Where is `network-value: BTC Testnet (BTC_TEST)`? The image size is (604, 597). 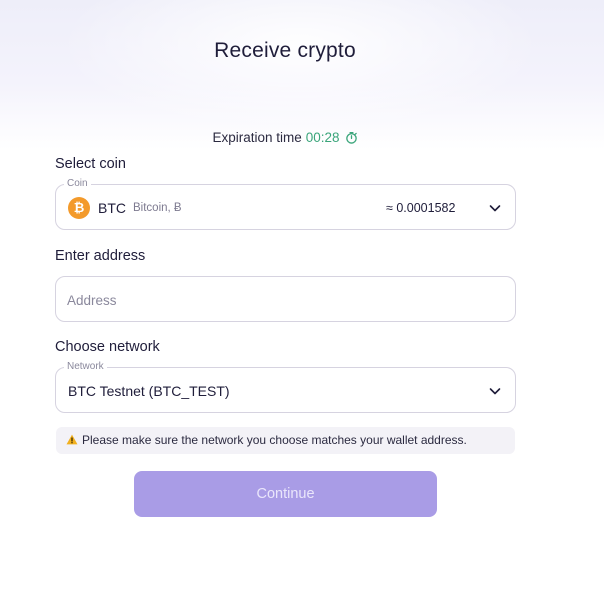
network-value: BTC Testnet (BTC_TEST) is located at coordinates (149, 391).